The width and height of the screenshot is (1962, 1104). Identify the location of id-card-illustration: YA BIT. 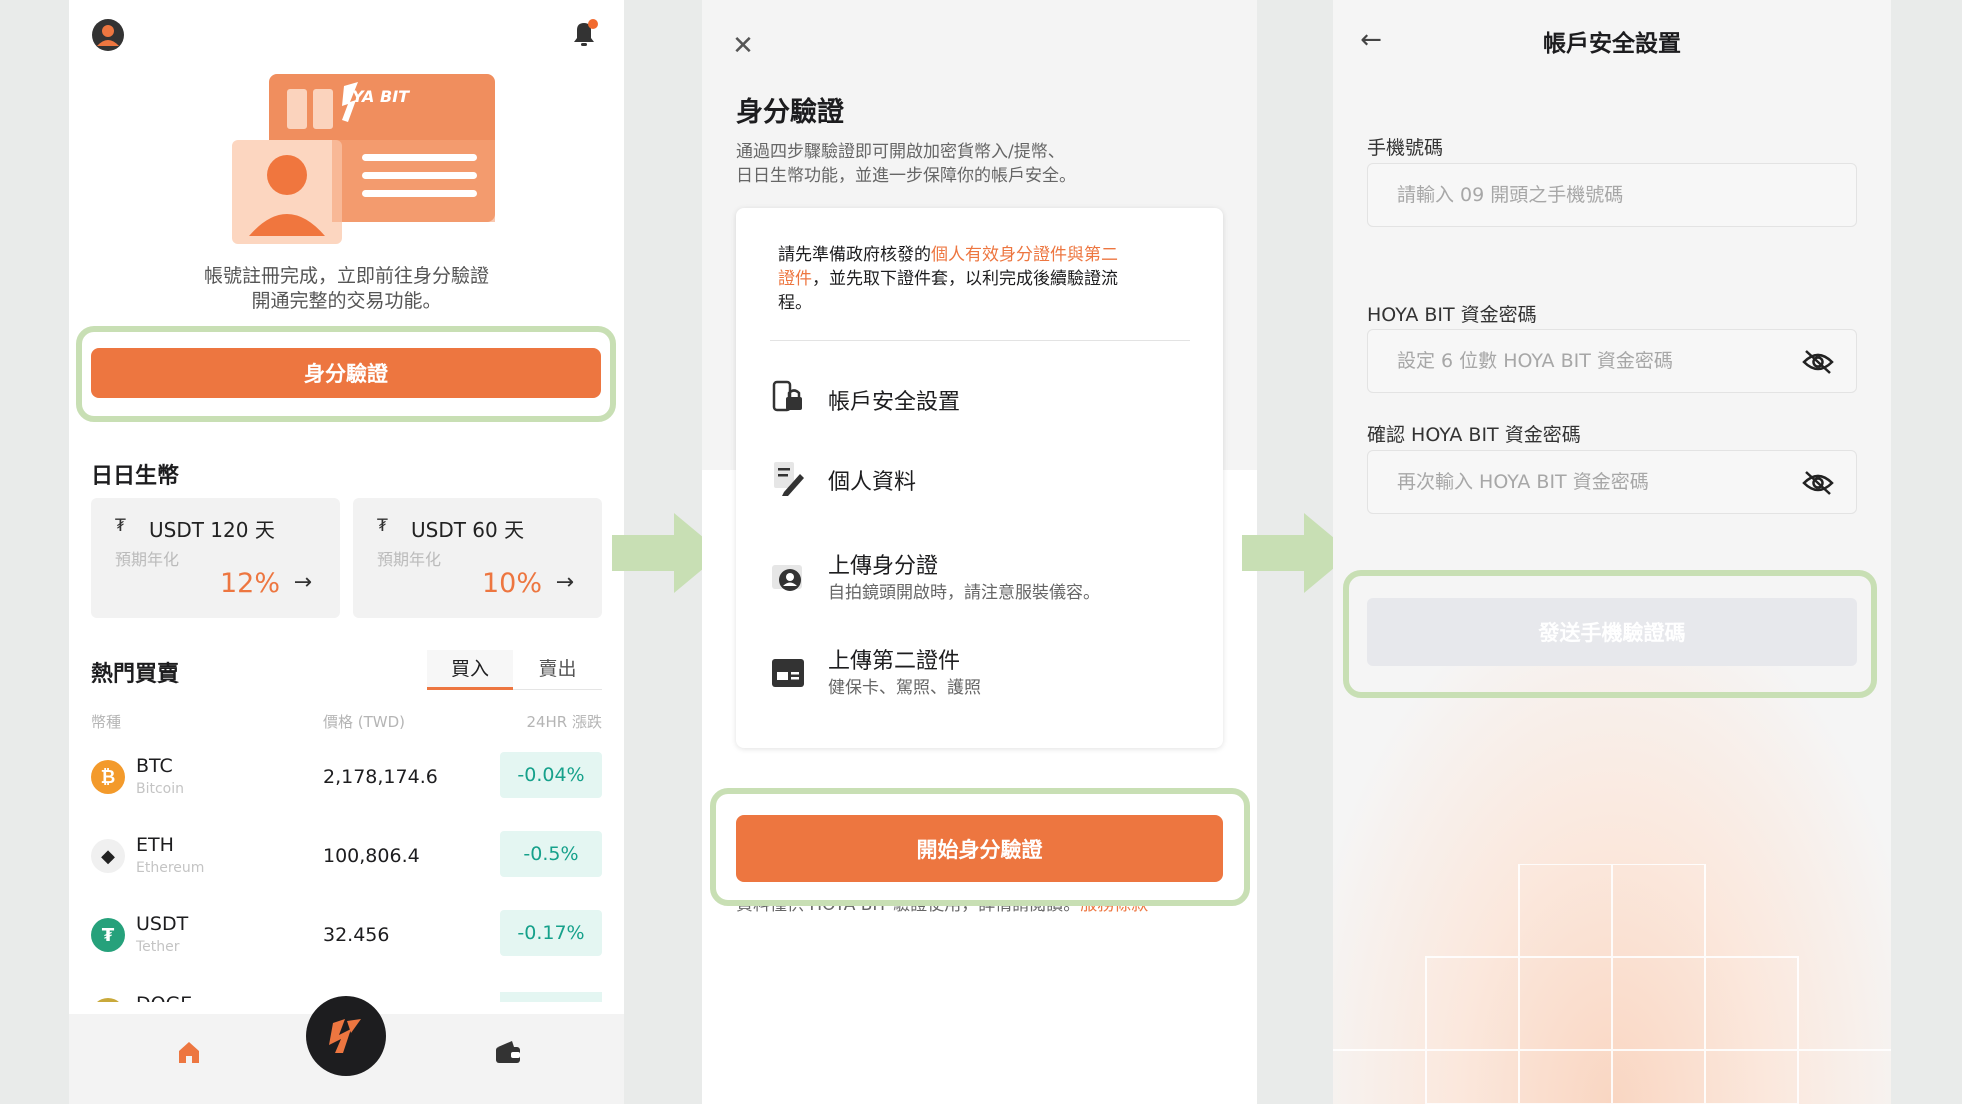
(382, 158).